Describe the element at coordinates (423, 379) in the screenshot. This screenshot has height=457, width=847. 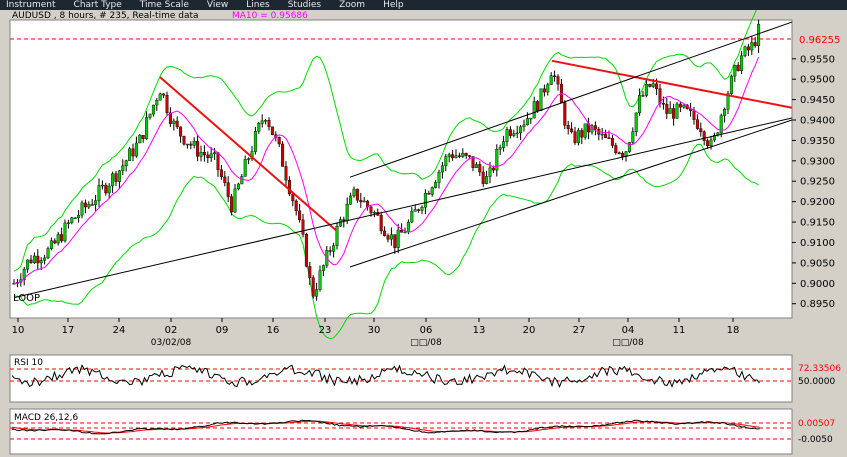
I see `rsi-panel: RSI 10 72.33506 50.0000` at that location.